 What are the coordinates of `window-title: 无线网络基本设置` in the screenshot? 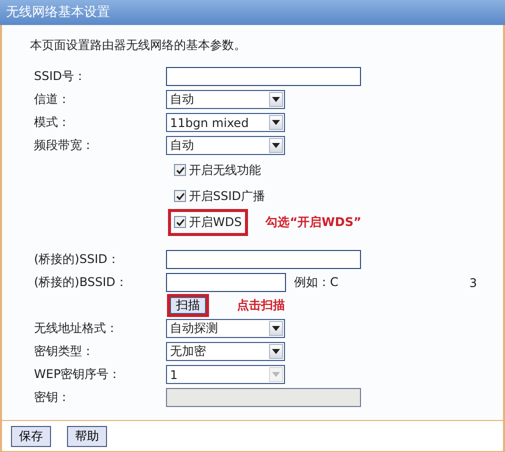 It's located at (252, 12).